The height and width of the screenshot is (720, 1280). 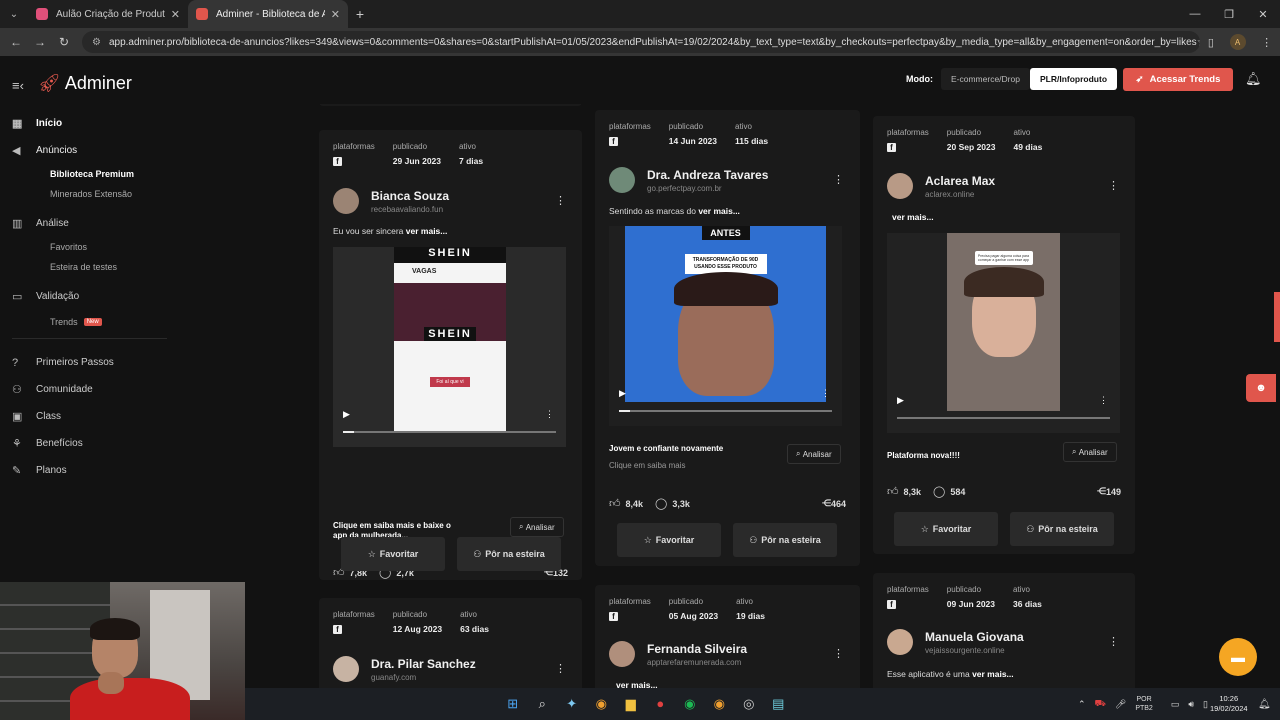 What do you see at coordinates (108, 14) in the screenshot?
I see `browser-tab-aulao: Aulão Criação de Produto do Ze ✕` at bounding box center [108, 14].